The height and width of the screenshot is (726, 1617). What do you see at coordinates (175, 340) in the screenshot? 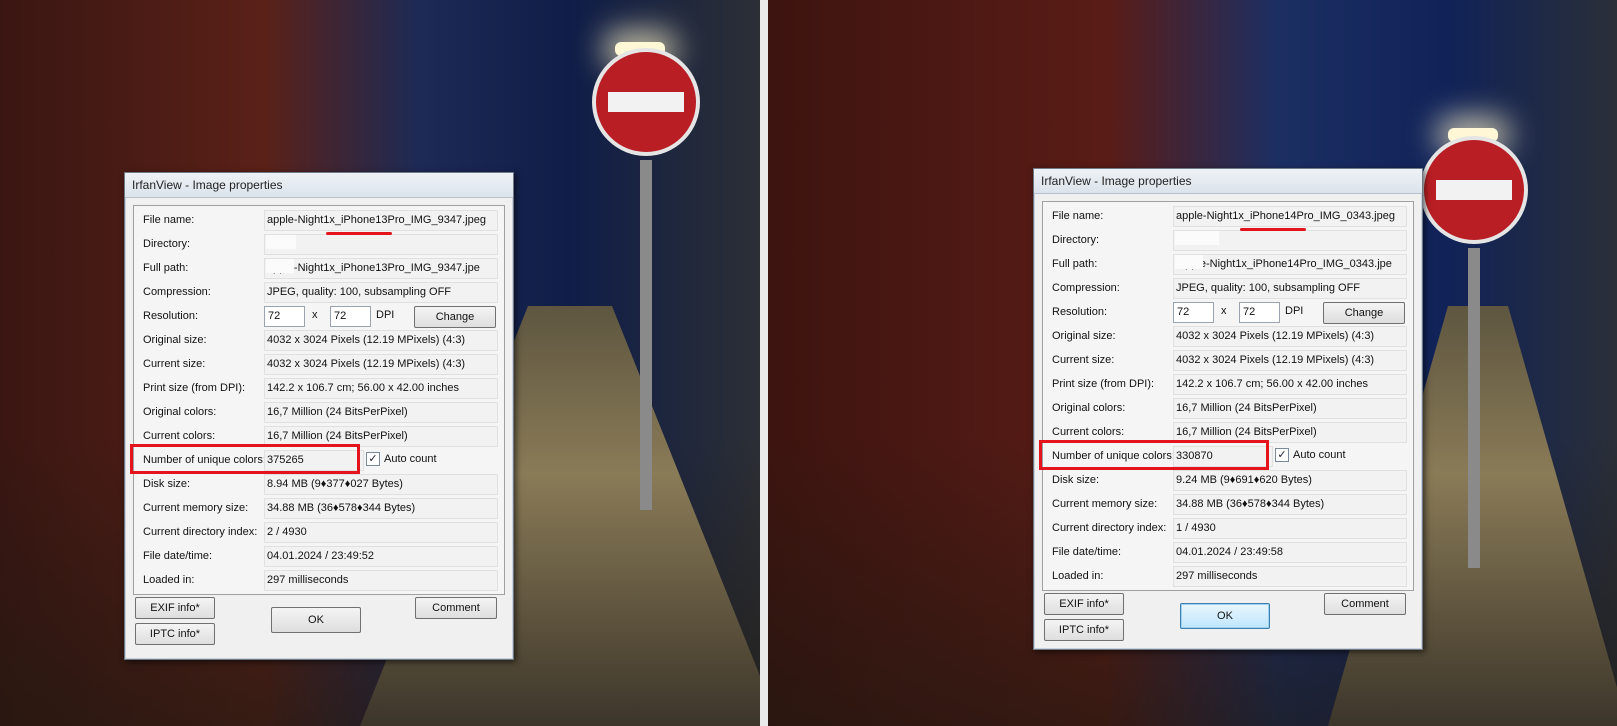
I see `row-label: Original size:` at bounding box center [175, 340].